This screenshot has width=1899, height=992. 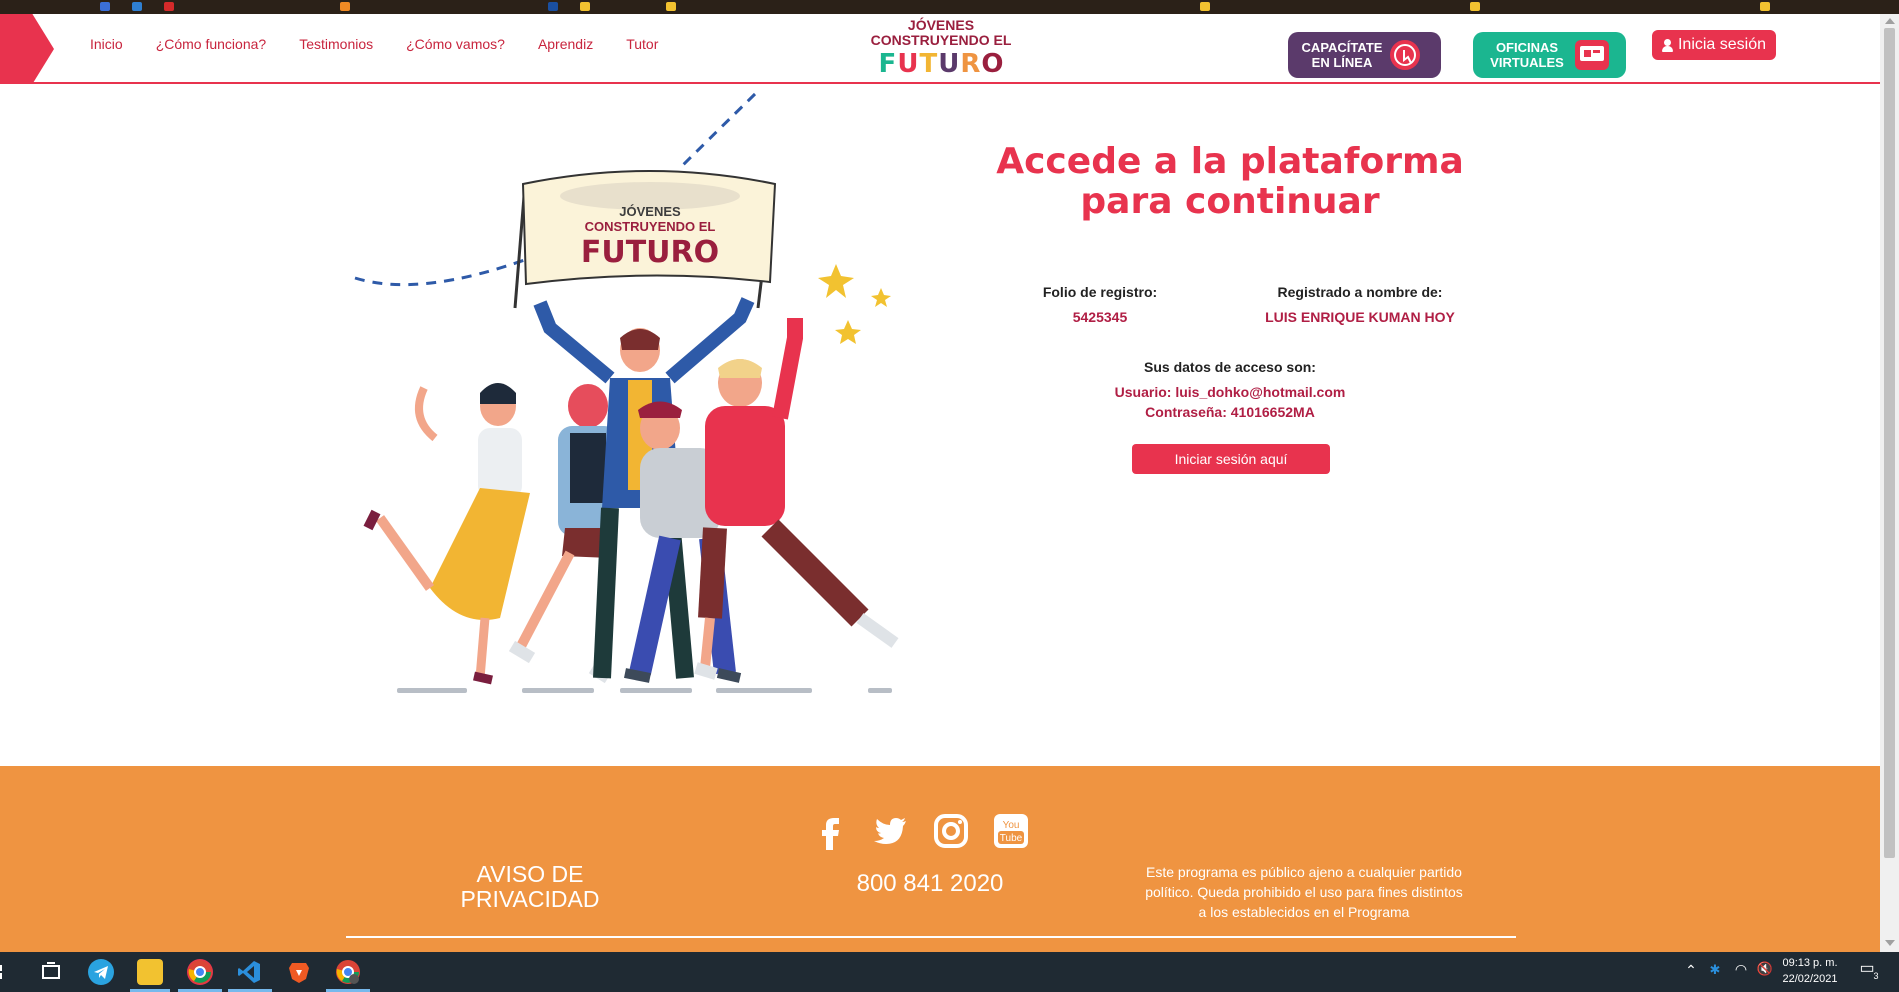 What do you see at coordinates (565, 44) in the screenshot?
I see `nav-aprendiz: Aprendiz` at bounding box center [565, 44].